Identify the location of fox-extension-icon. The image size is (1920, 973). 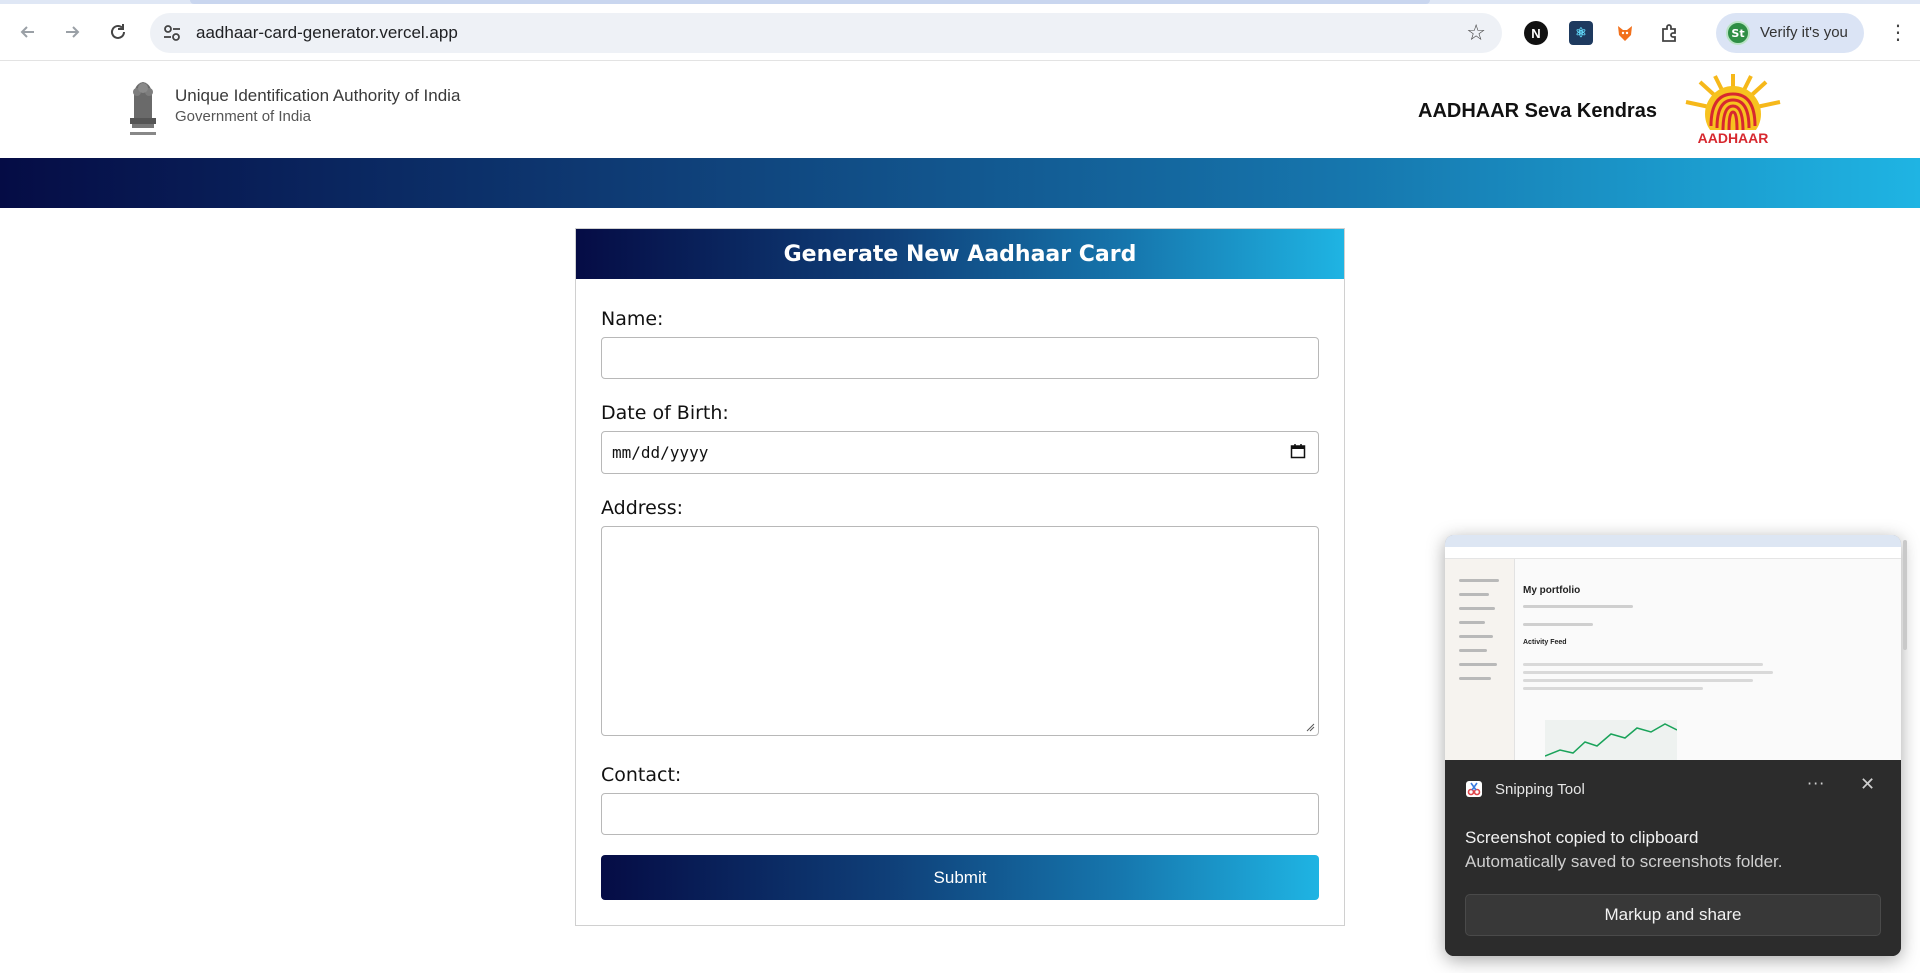
(1625, 33).